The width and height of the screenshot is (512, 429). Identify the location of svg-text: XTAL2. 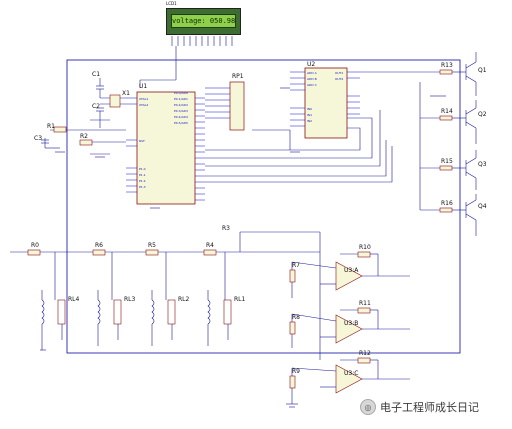
(143, 105).